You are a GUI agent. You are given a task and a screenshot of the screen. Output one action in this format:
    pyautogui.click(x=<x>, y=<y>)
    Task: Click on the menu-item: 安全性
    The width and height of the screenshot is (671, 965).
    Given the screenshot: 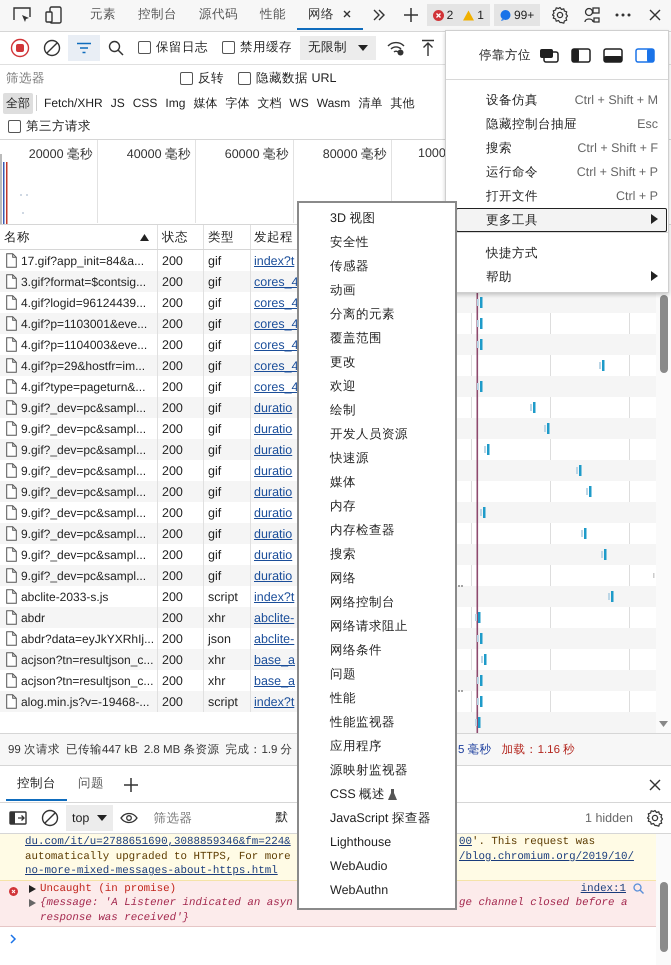 What is the action you would take?
    pyautogui.click(x=377, y=242)
    